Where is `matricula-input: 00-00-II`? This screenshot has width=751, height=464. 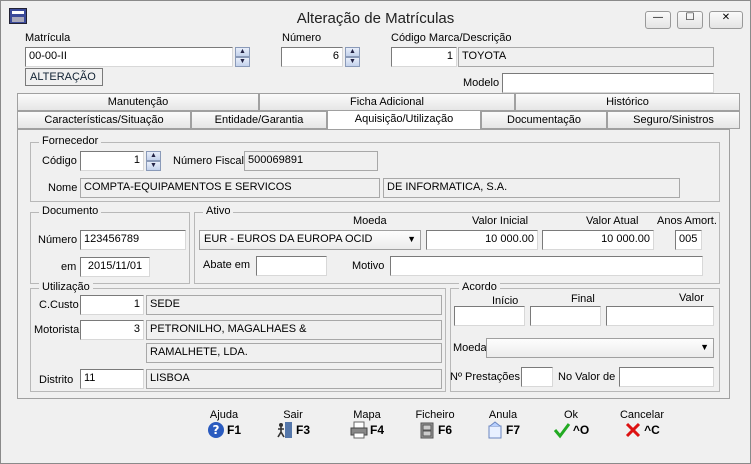
matricula-input: 00-00-II is located at coordinates (129, 57).